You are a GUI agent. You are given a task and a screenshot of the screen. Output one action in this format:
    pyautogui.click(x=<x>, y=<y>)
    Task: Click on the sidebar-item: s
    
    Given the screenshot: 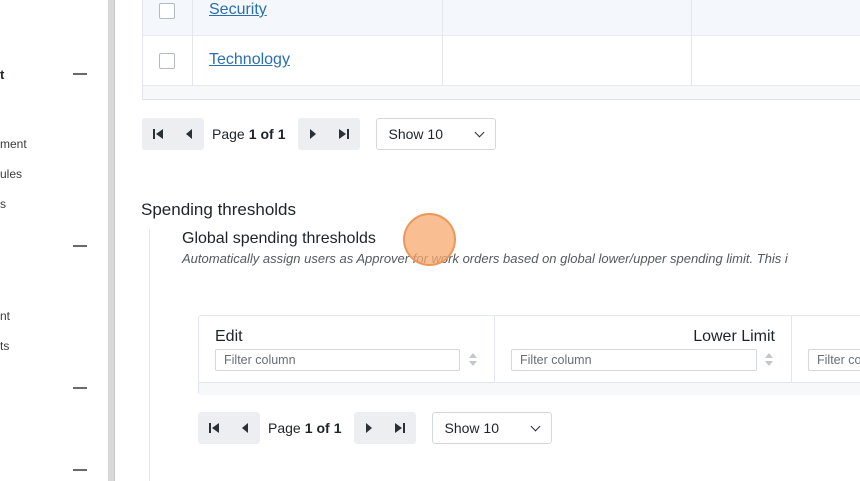 What is the action you would take?
    pyautogui.click(x=3, y=204)
    